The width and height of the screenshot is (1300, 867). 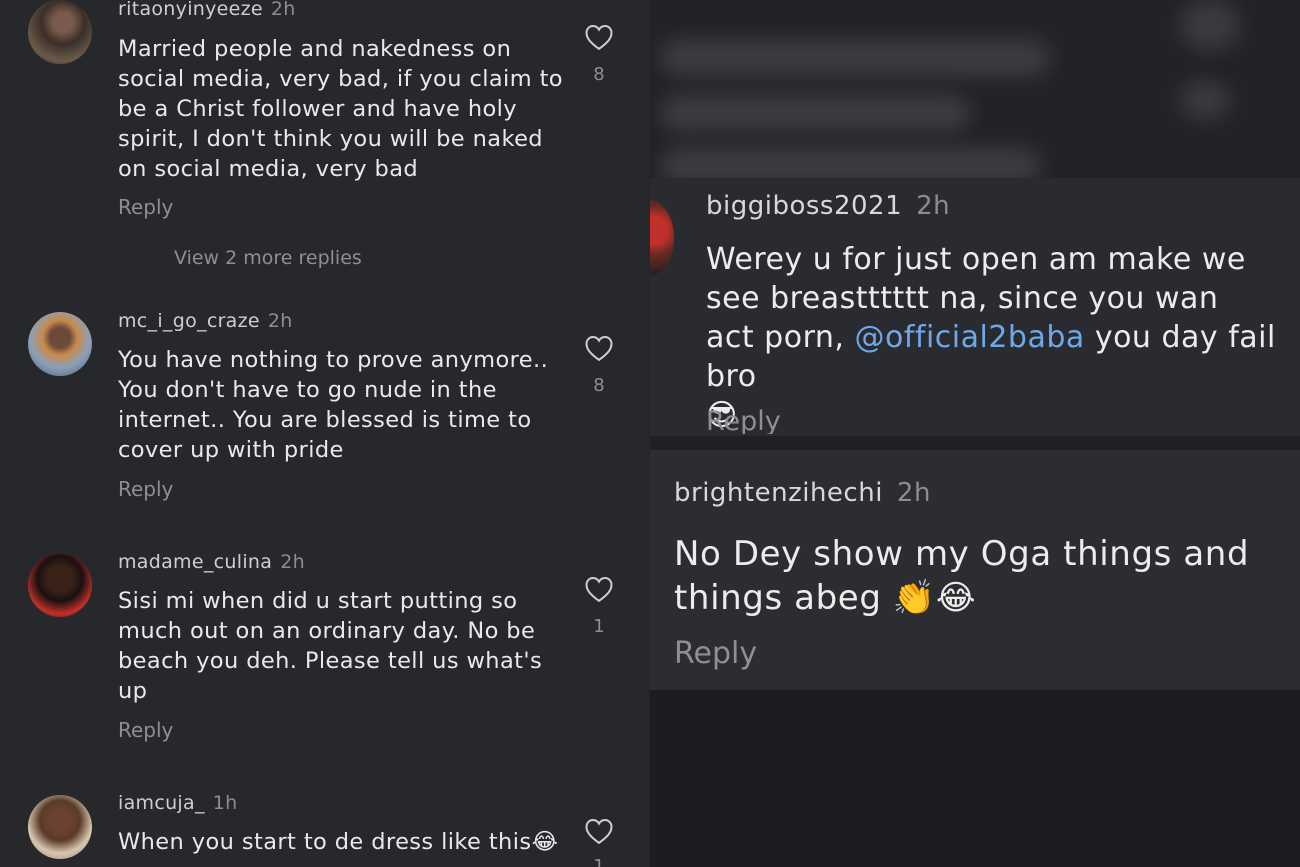 I want to click on username: madame_culina, so click(x=195, y=562).